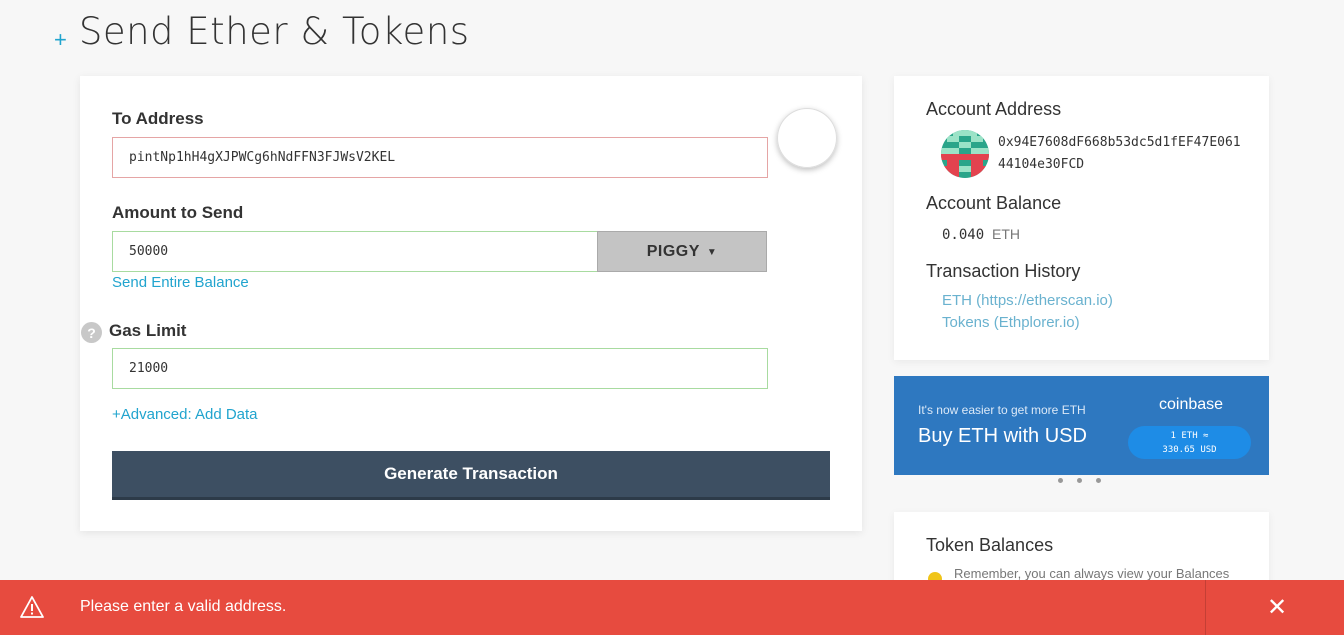 Image resolution: width=1344 pixels, height=635 pixels. Describe the element at coordinates (965, 154) in the screenshot. I see `identicon-avatar-icon` at that location.